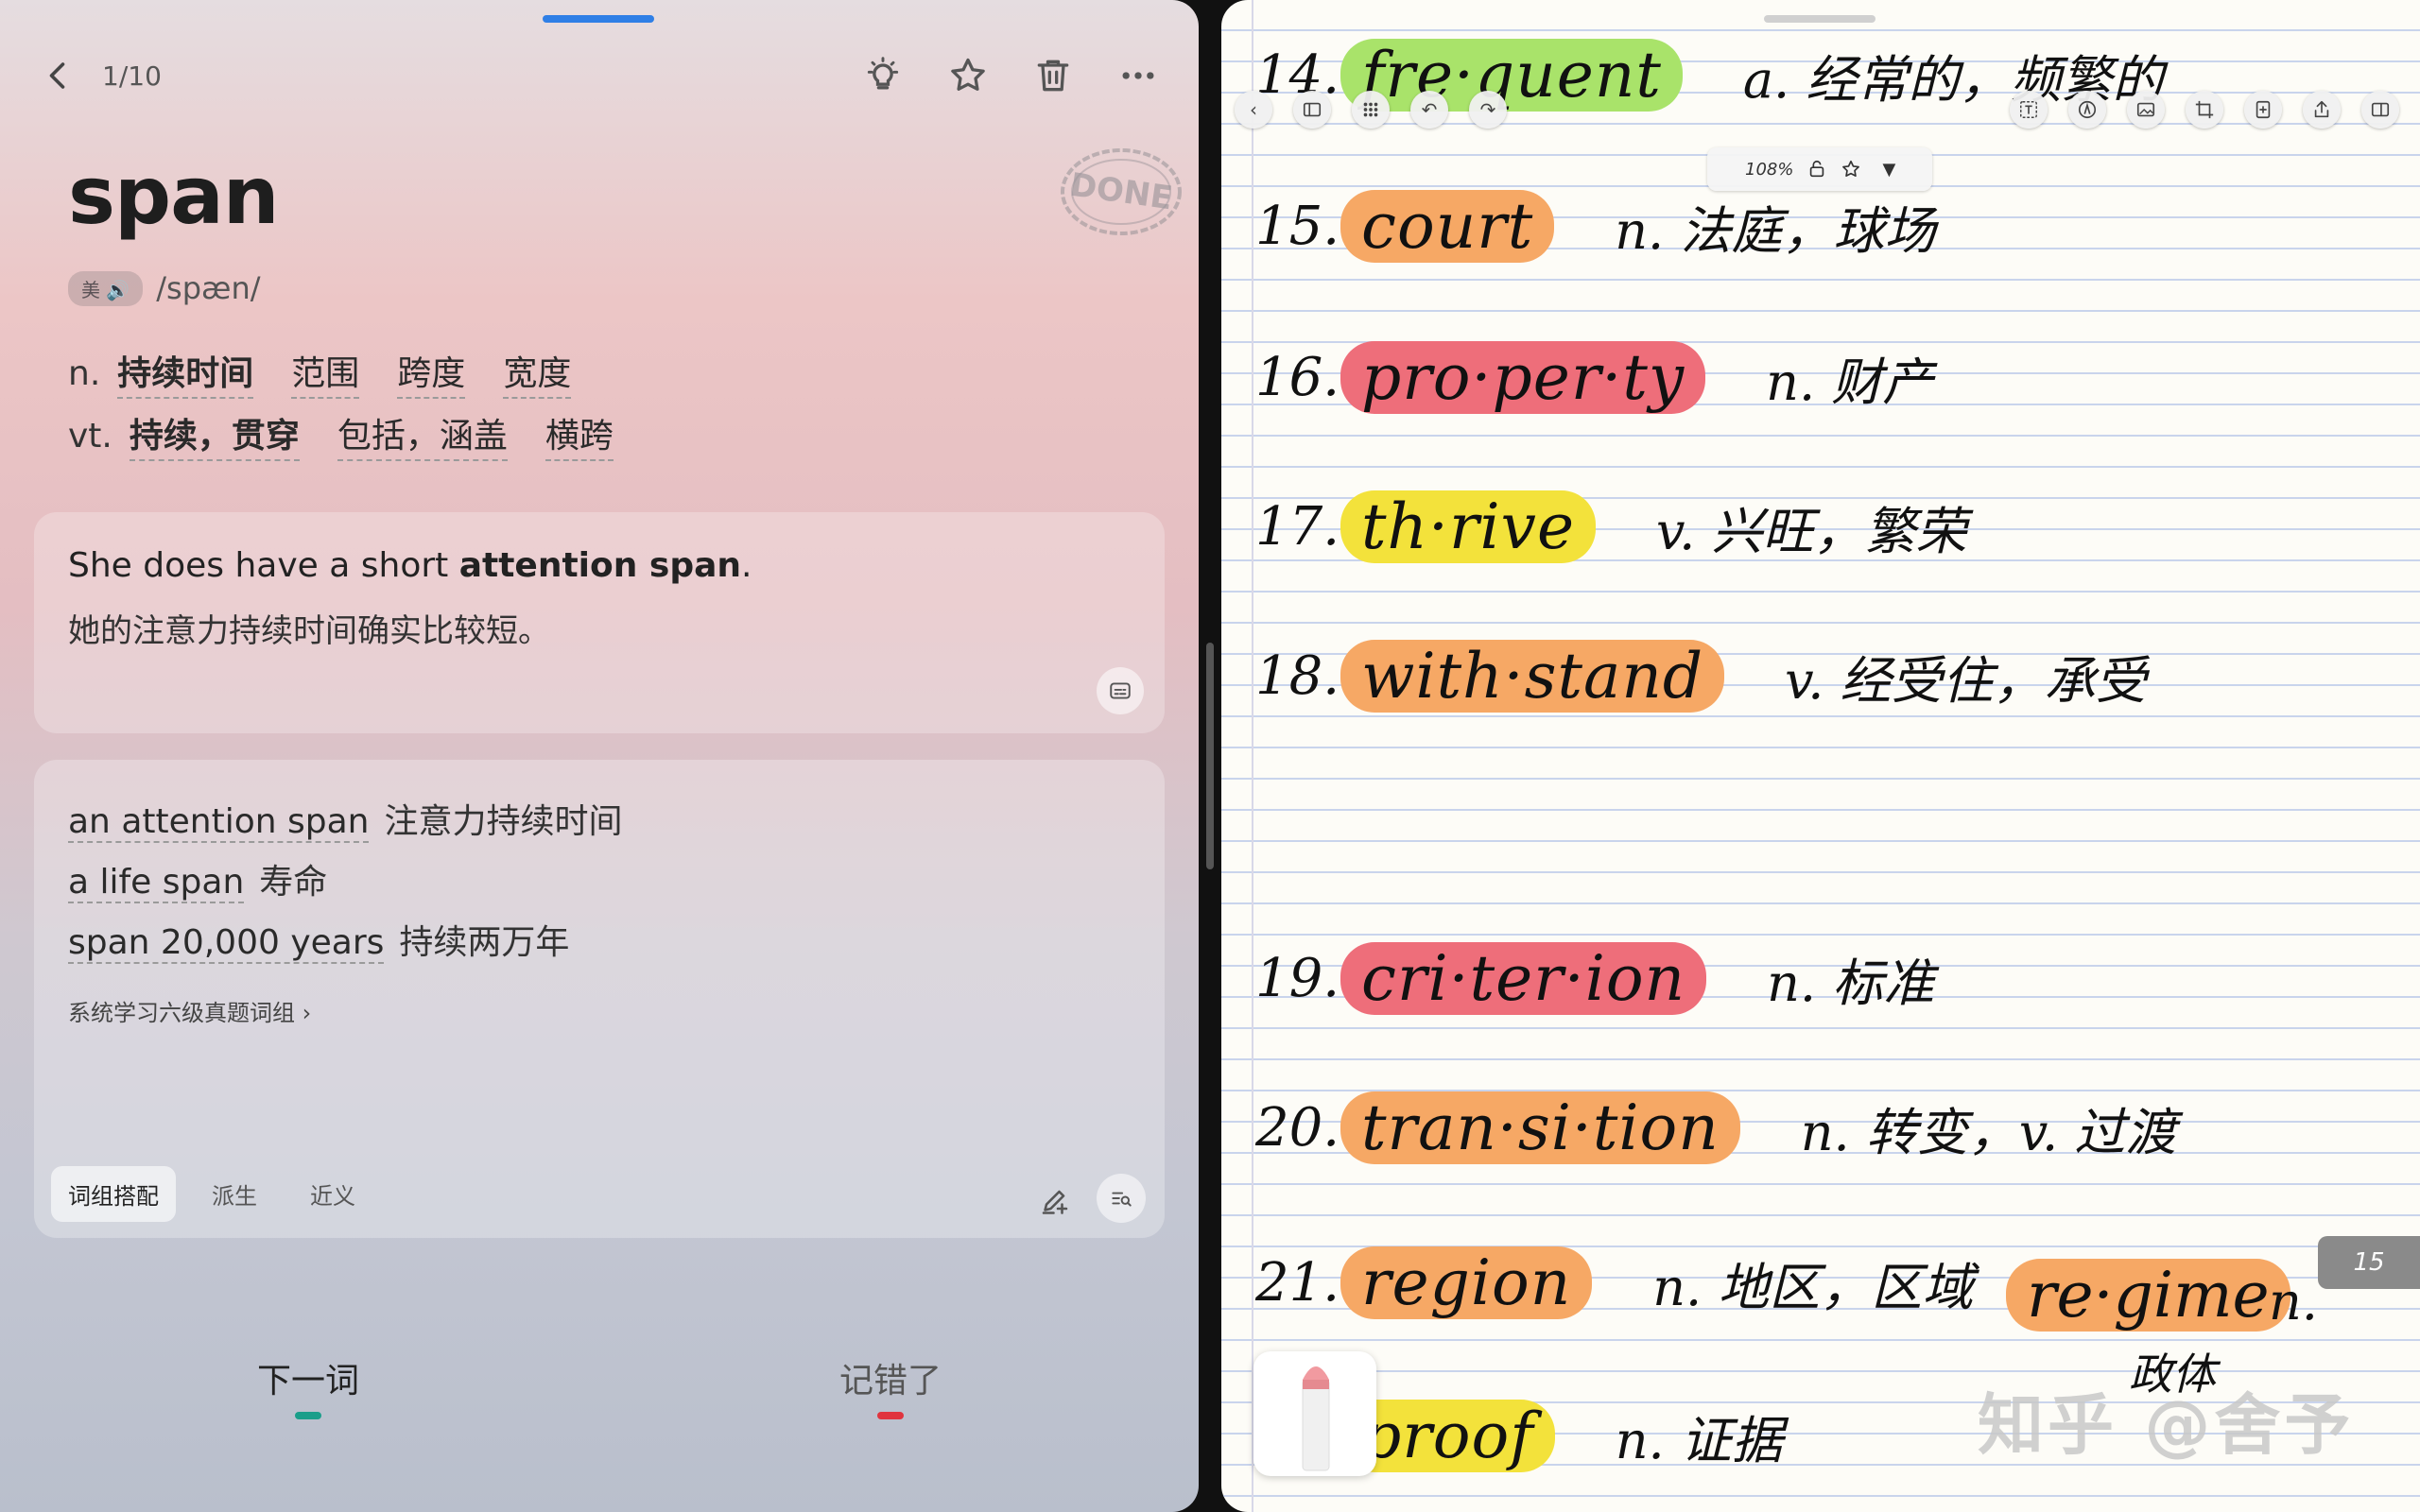 Image resolution: width=2420 pixels, height=1512 pixels. Describe the element at coordinates (883, 75) in the screenshot. I see `lightbulb-icon` at that location.